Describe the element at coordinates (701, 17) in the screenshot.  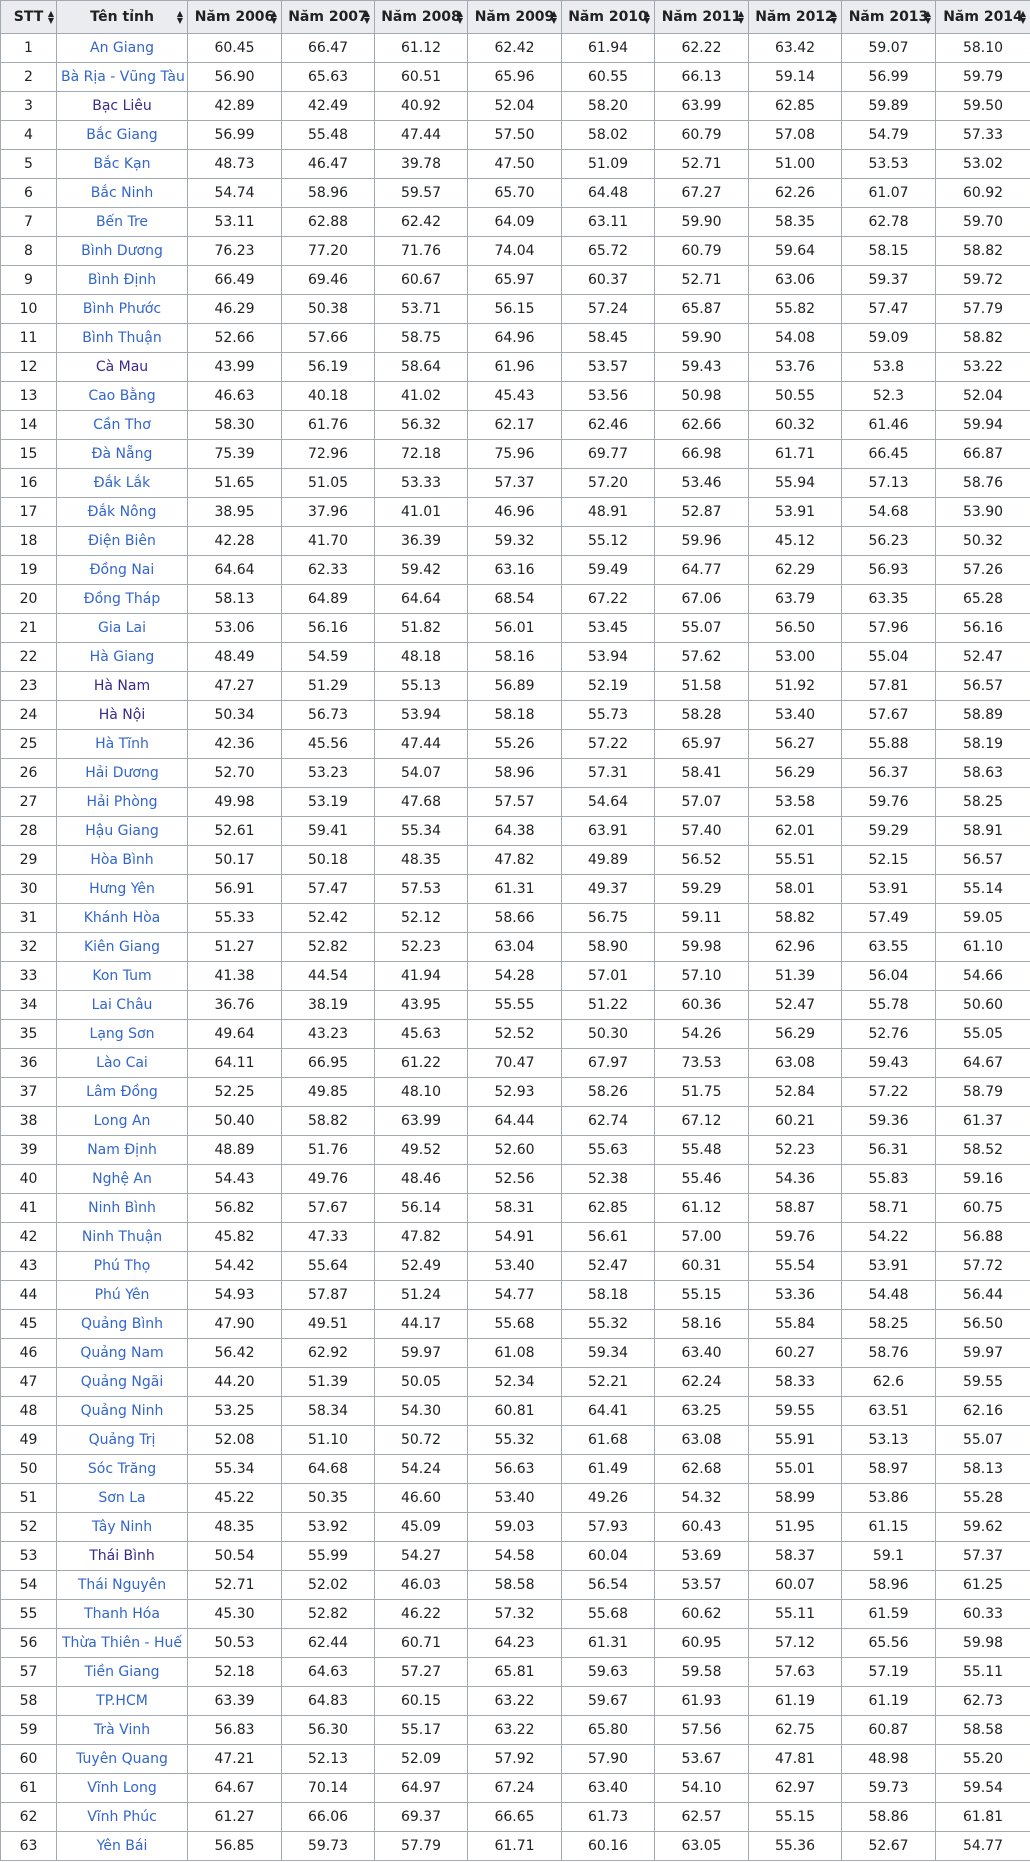
I see `column-header-7: Năm 2011 ▲ ▼` at that location.